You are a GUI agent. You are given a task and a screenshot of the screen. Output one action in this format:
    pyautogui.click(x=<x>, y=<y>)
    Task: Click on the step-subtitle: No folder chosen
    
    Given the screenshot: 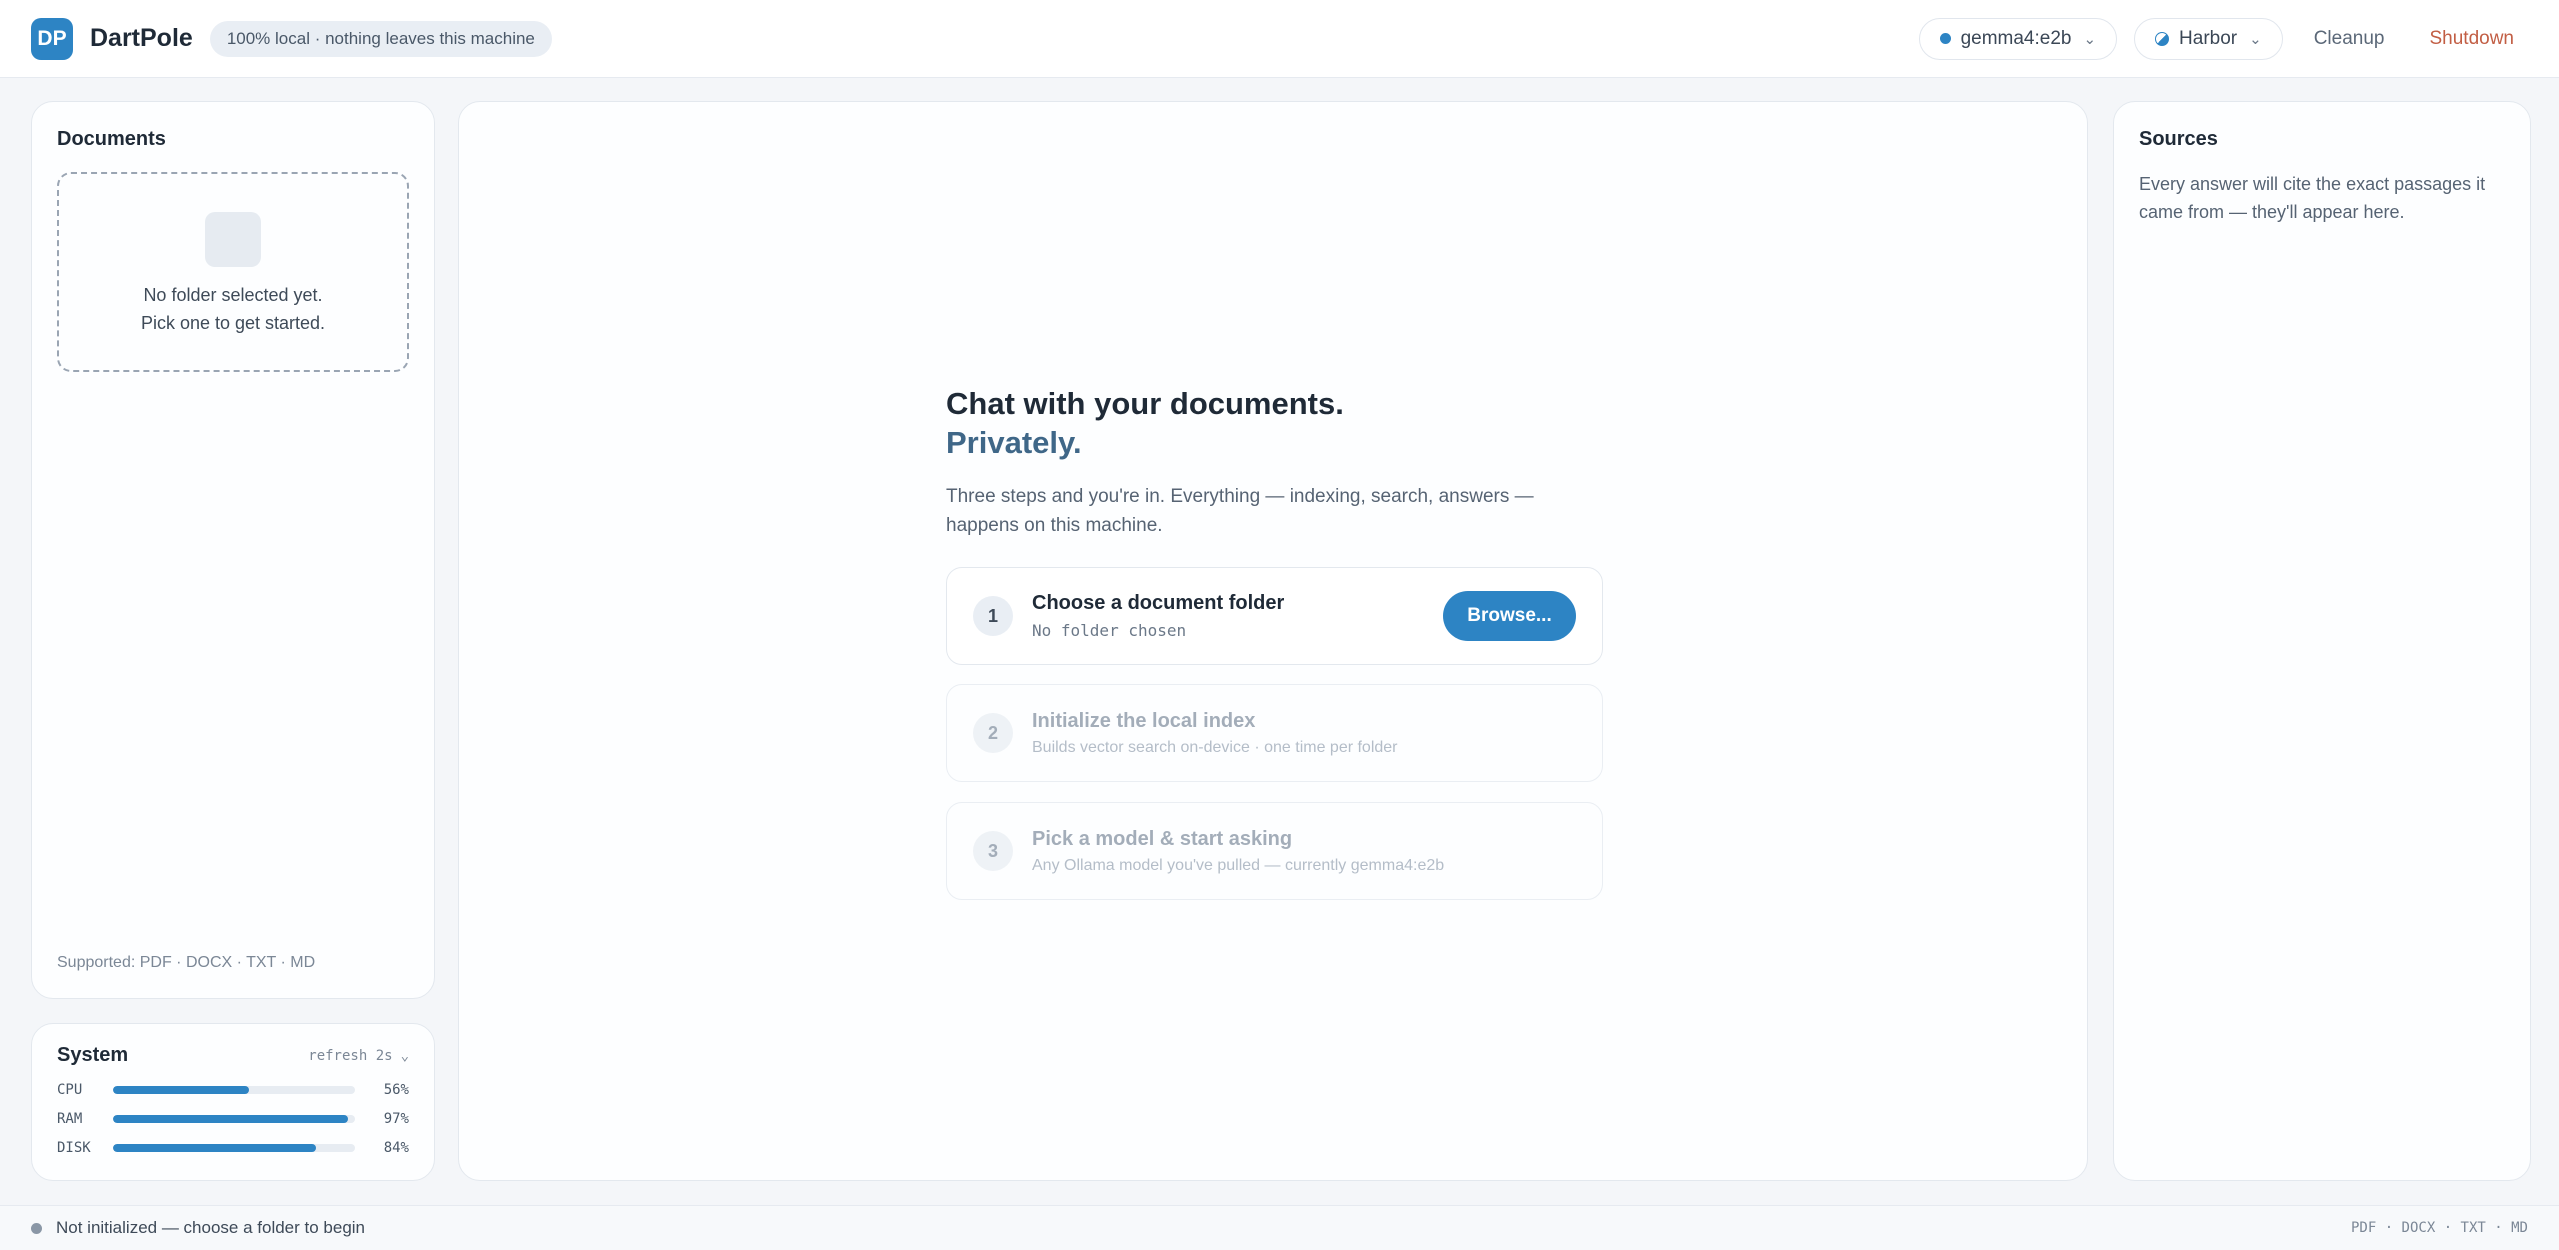 What is the action you would take?
    pyautogui.click(x=1109, y=630)
    